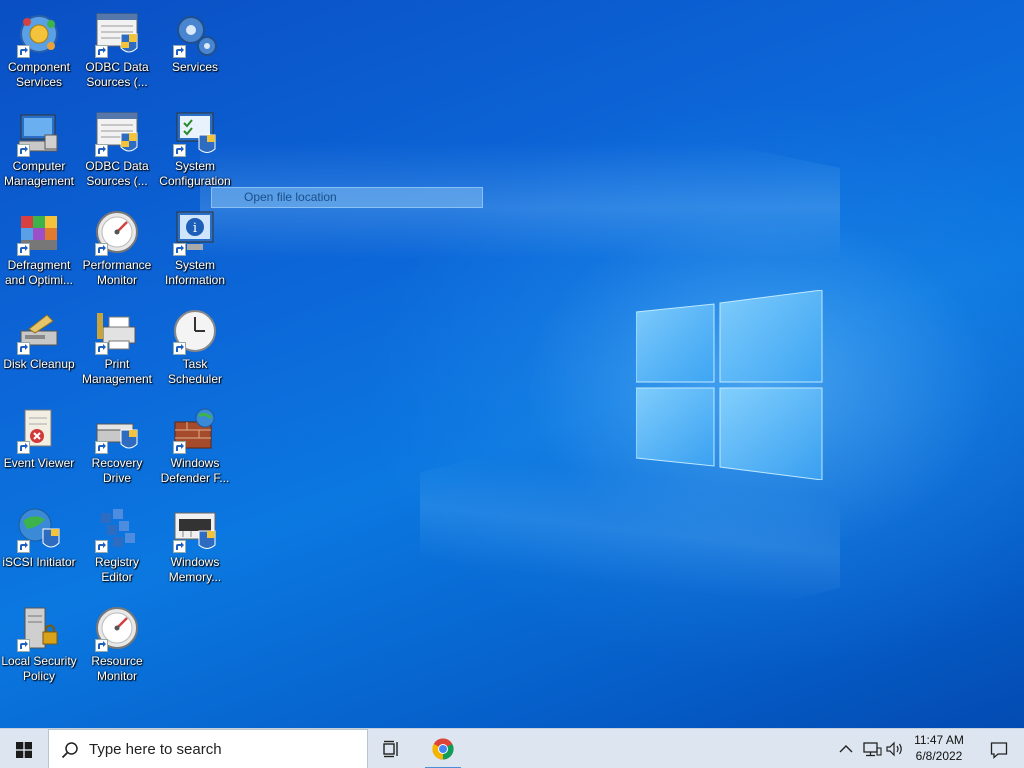 Image resolution: width=1024 pixels, height=768 pixels. I want to click on search-icon, so click(69, 750).